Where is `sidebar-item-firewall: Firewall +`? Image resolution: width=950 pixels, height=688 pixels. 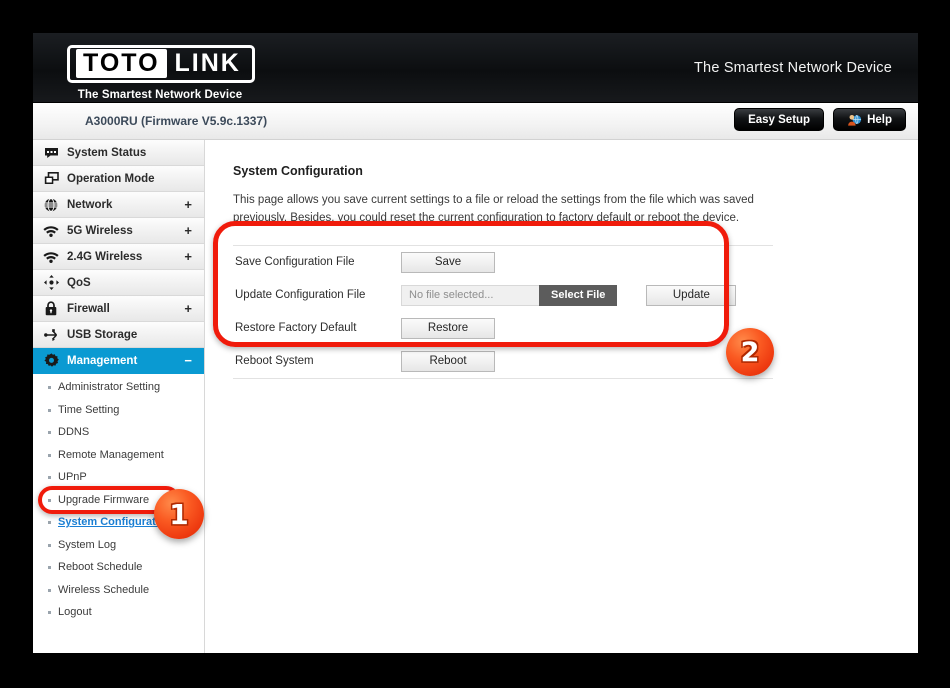
sidebar-item-firewall: Firewall + is located at coordinates (118, 309).